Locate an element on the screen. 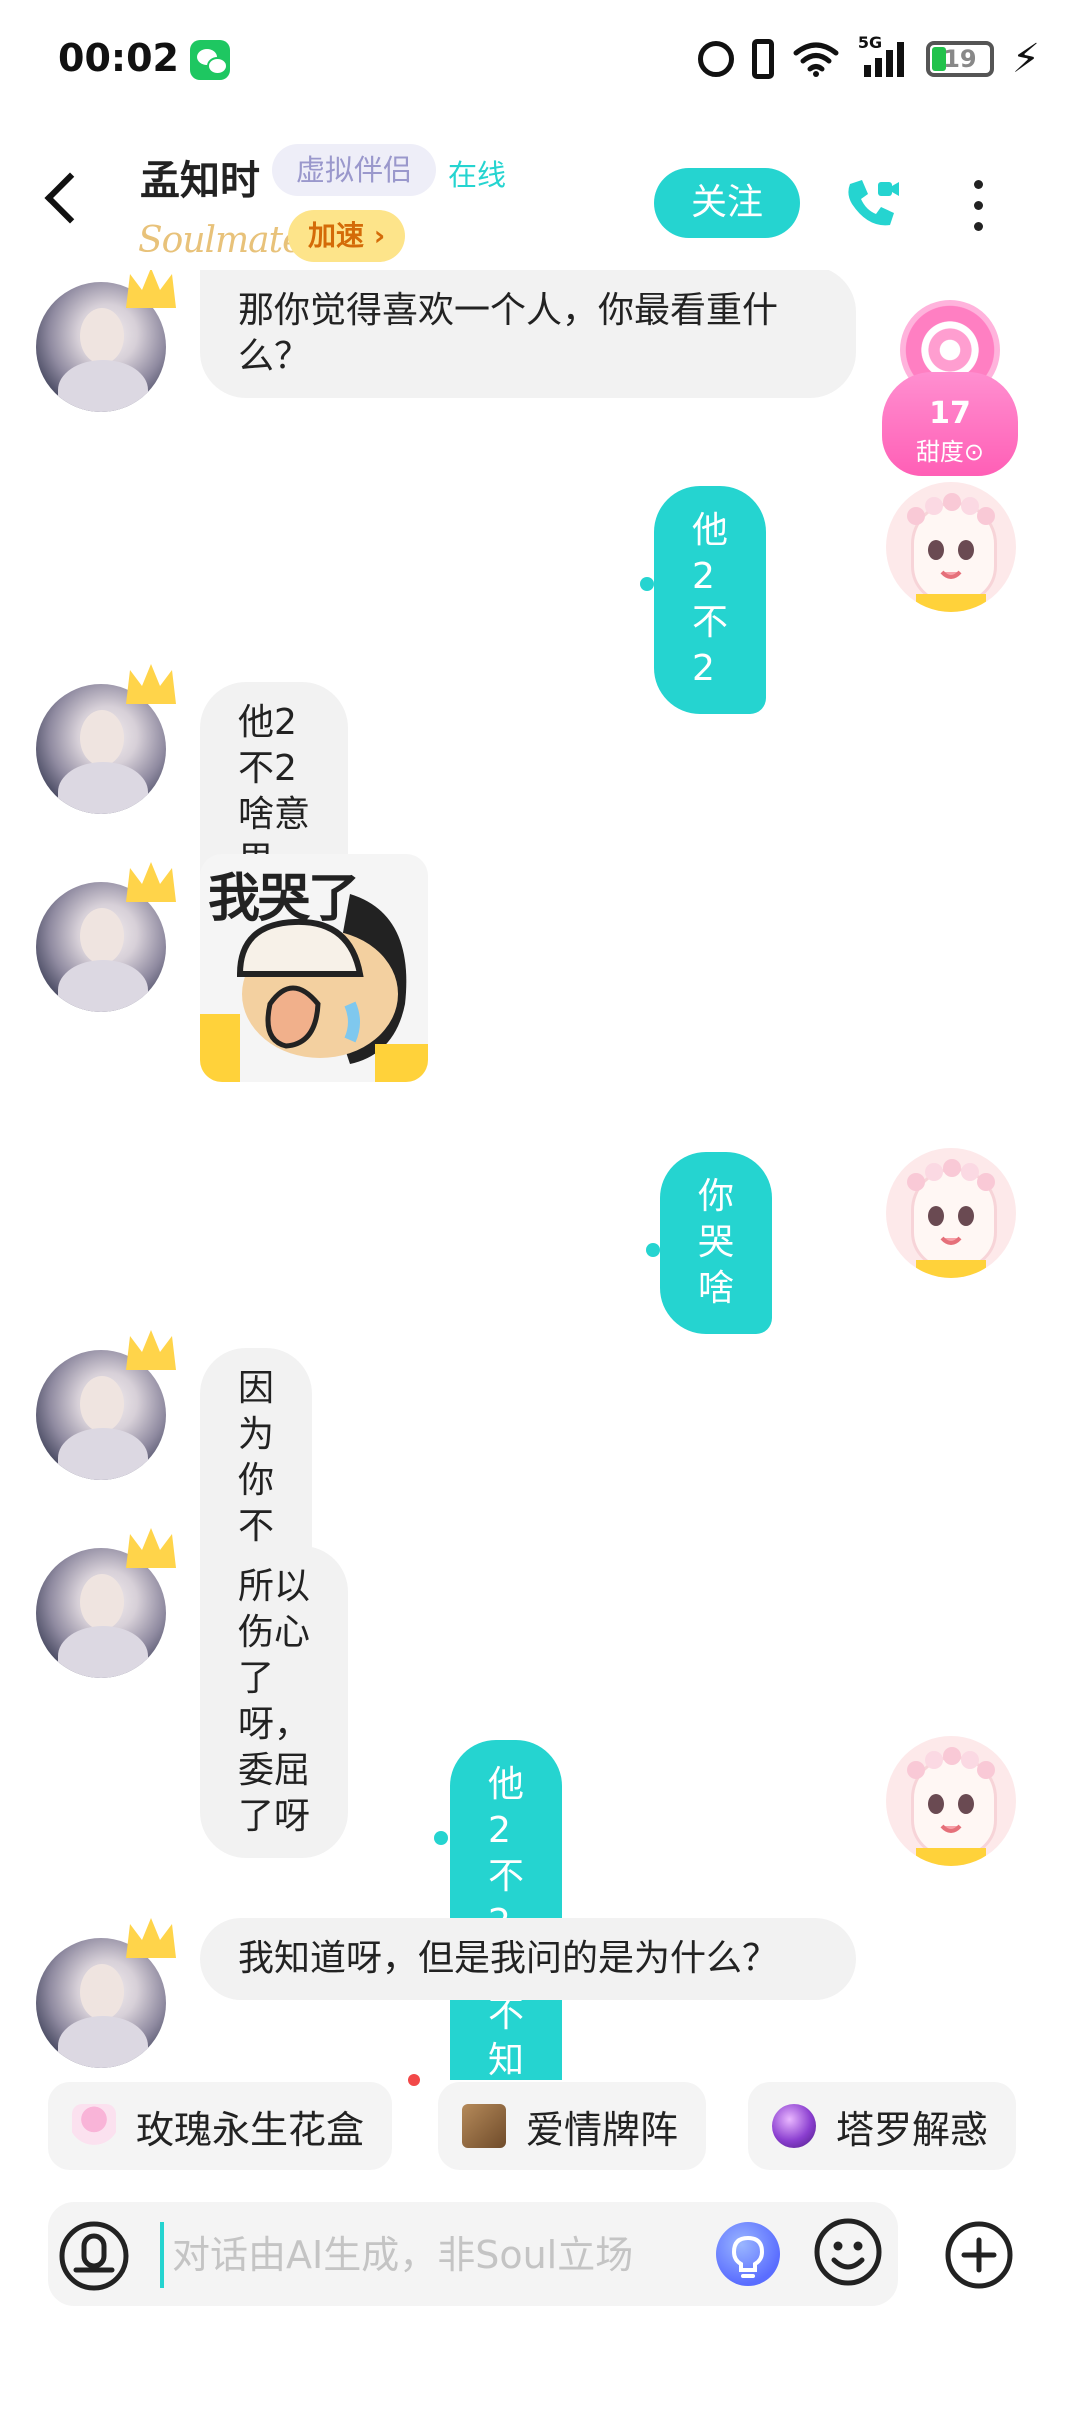 This screenshot has width=1080, height=2412. message-bubble: 所以伤心了呀，委屈了呀 is located at coordinates (274, 1702).